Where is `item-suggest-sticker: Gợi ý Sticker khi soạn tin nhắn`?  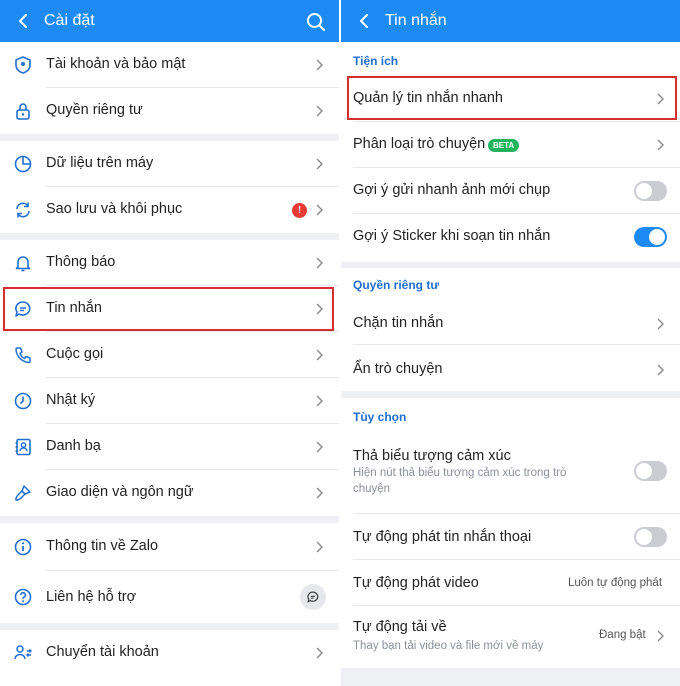 item-suggest-sticker: Gợi ý Sticker khi soạn tin nhắn is located at coordinates (510, 238).